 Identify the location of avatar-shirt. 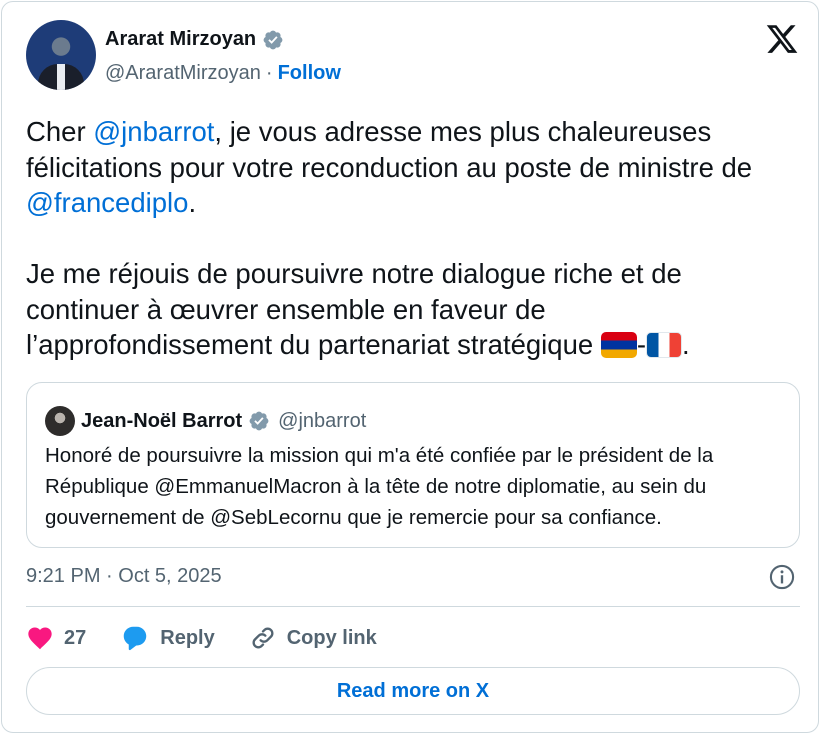
(61, 77).